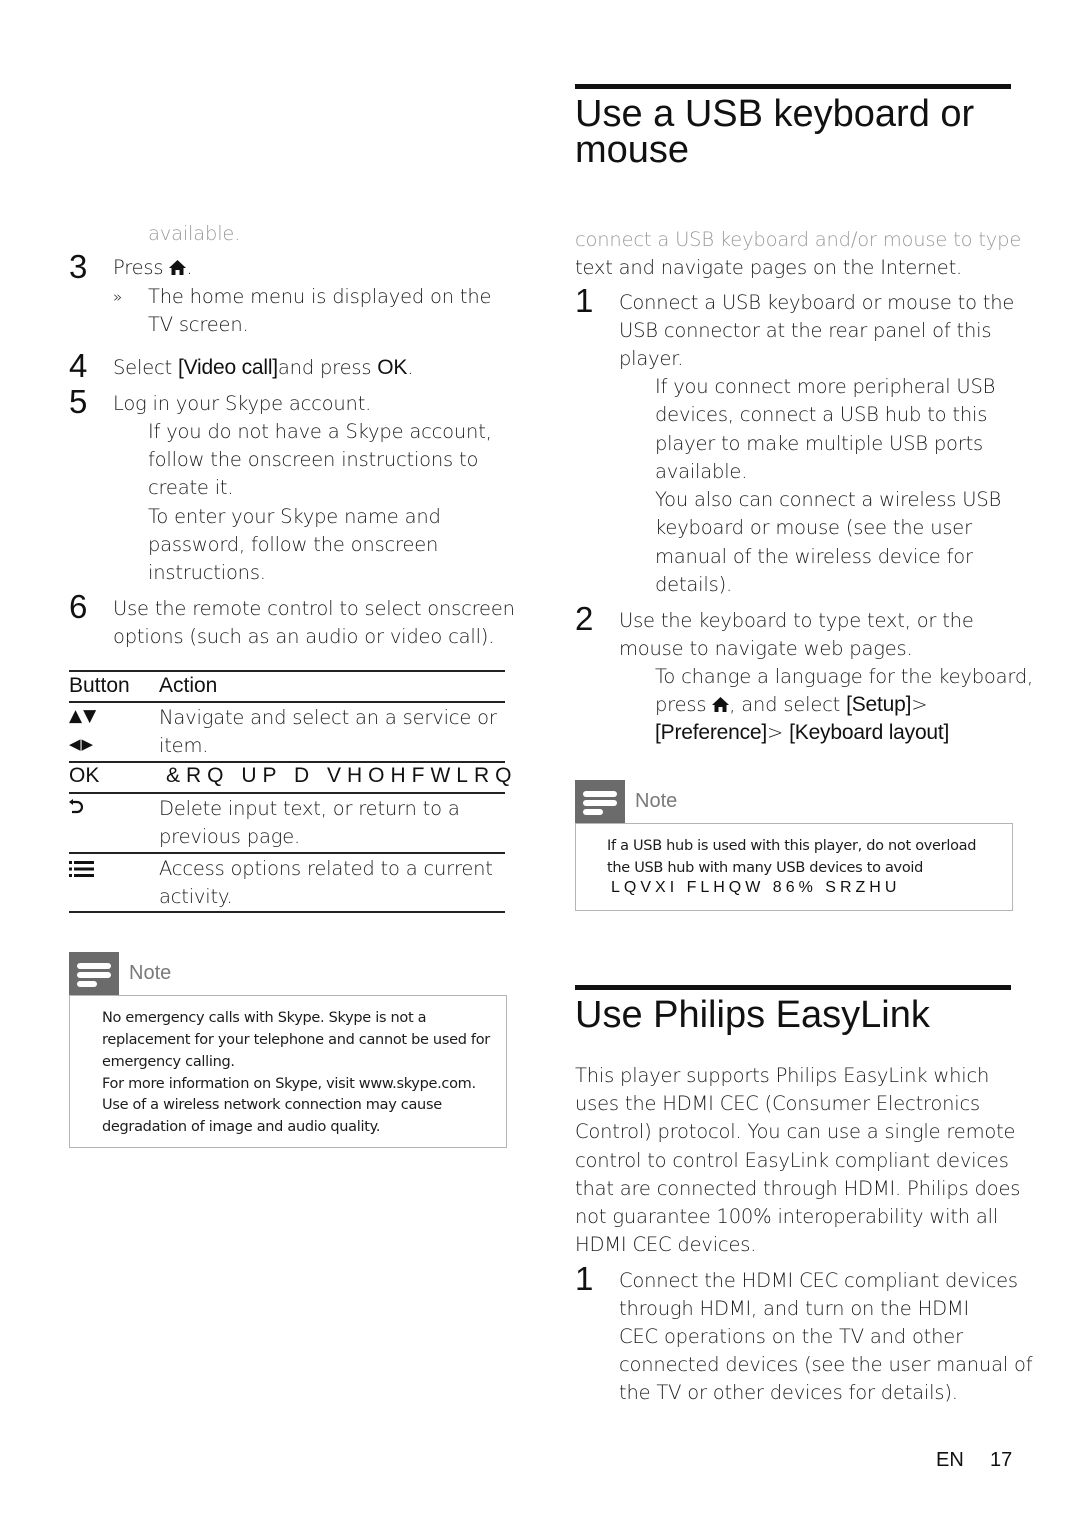 Image resolution: width=1080 pixels, height=1527 pixels. What do you see at coordinates (242, 403) in the screenshot?
I see `step-text: Log in your Skype account.` at bounding box center [242, 403].